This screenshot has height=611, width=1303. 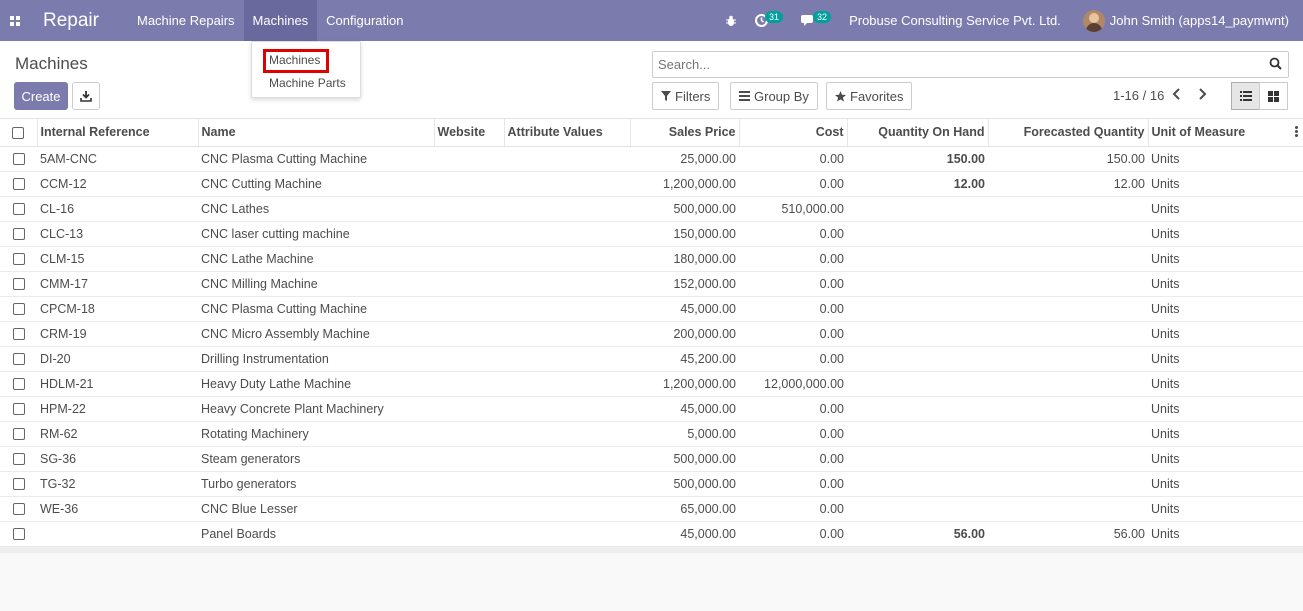 I want to click on header-forecasted-qty: Forecasted Quantity, so click(x=1068, y=133).